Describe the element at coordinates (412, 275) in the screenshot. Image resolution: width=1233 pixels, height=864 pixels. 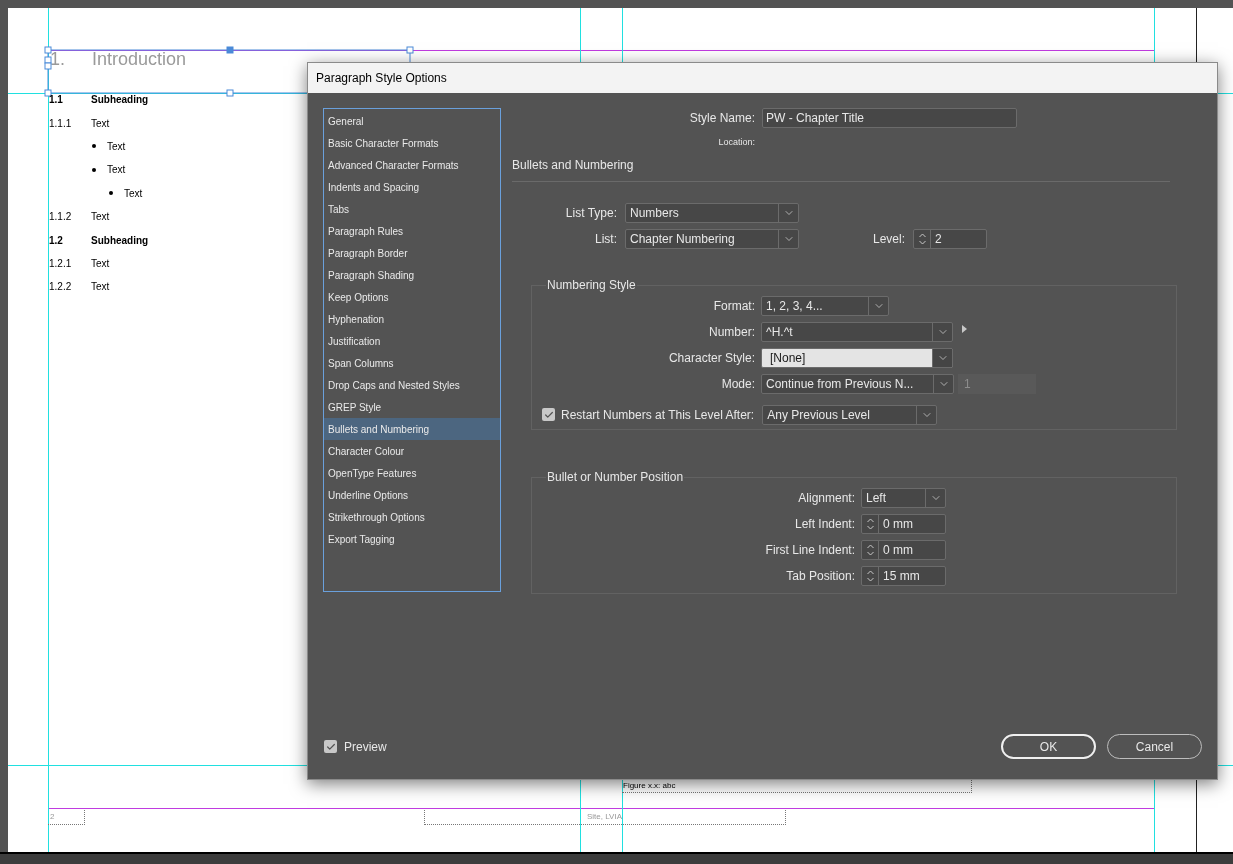
I see `category-item: Paragraph Shading` at that location.